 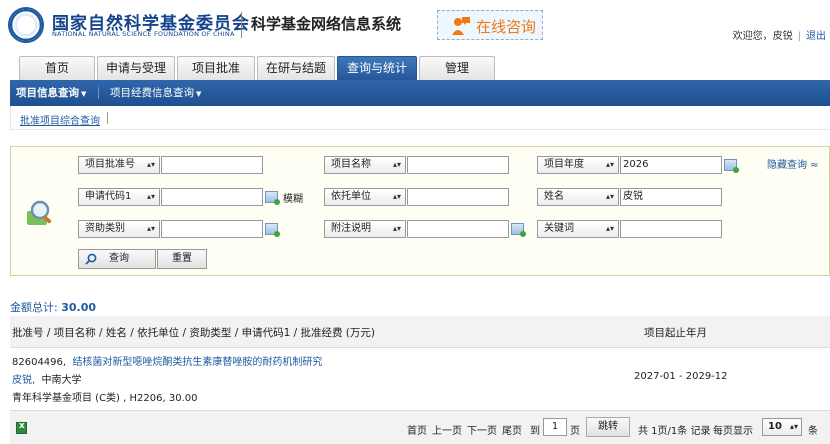 What do you see at coordinates (23, 380) in the screenshot?
I see `person-link: 皮锐,` at bounding box center [23, 380].